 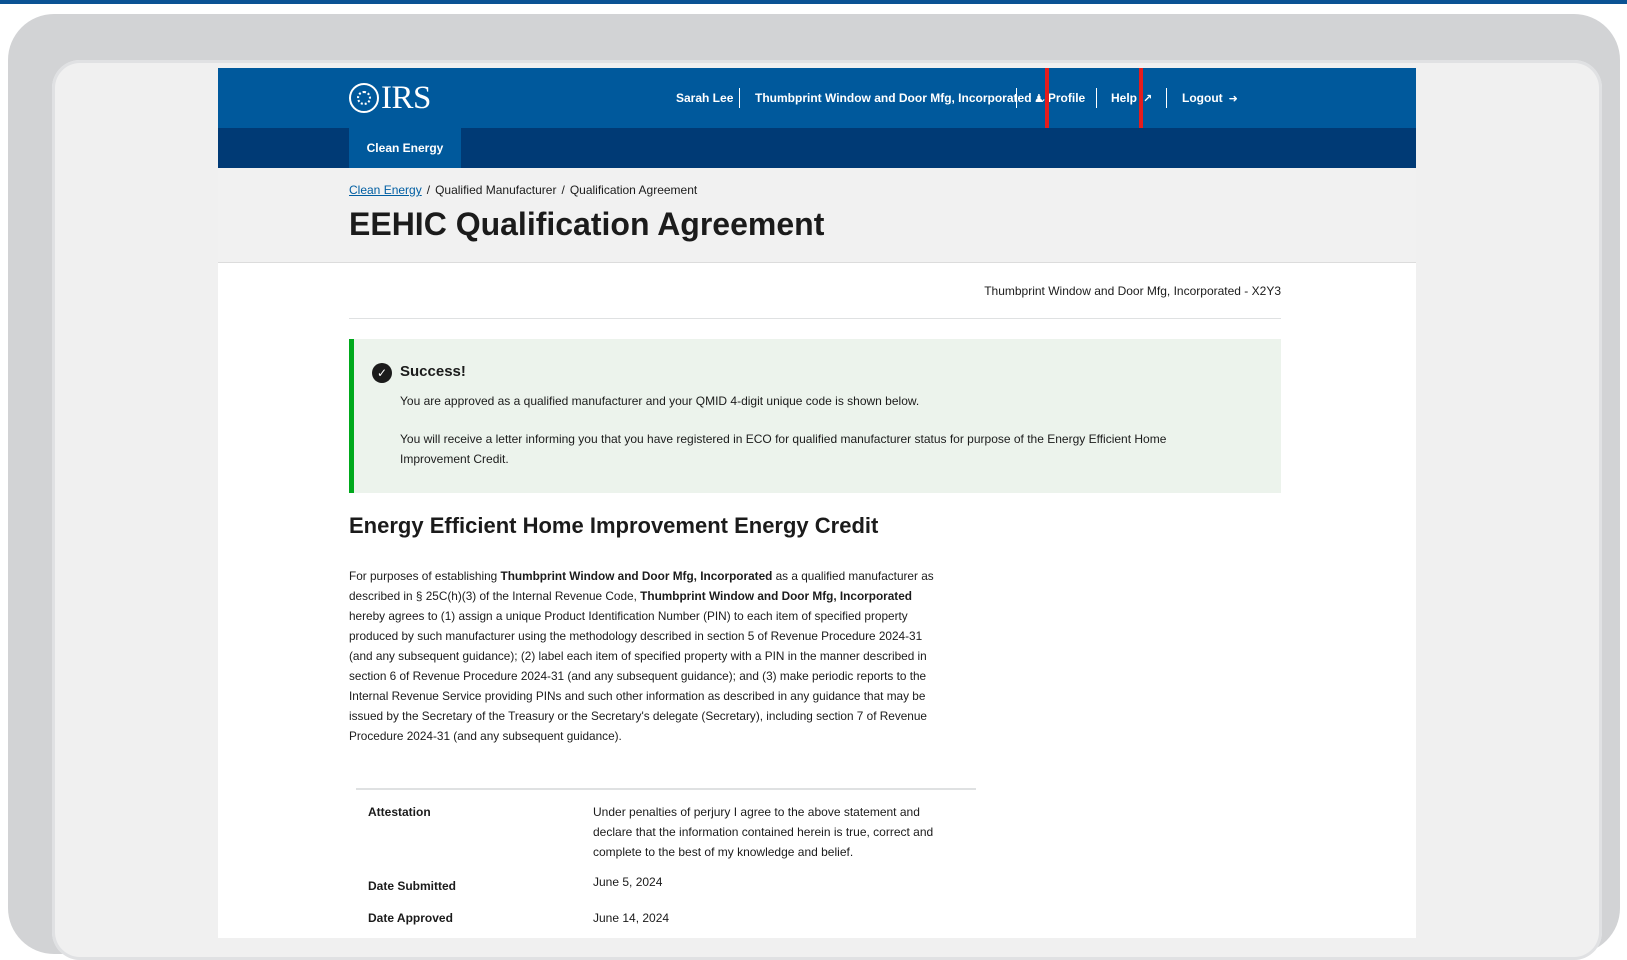 What do you see at coordinates (817, 148) in the screenshot?
I see `sub-navigation: Clean Energy` at bounding box center [817, 148].